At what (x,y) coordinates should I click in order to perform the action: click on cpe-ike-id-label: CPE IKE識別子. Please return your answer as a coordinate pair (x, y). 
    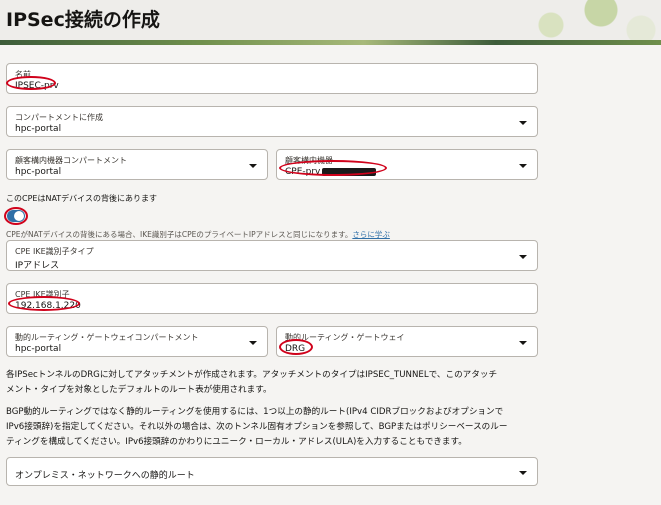
    Looking at the image, I should click on (42, 294).